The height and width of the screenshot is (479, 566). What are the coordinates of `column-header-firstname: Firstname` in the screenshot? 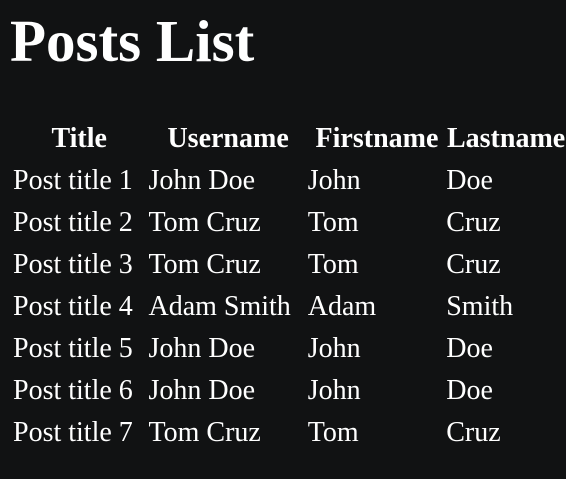 It's located at (377, 138).